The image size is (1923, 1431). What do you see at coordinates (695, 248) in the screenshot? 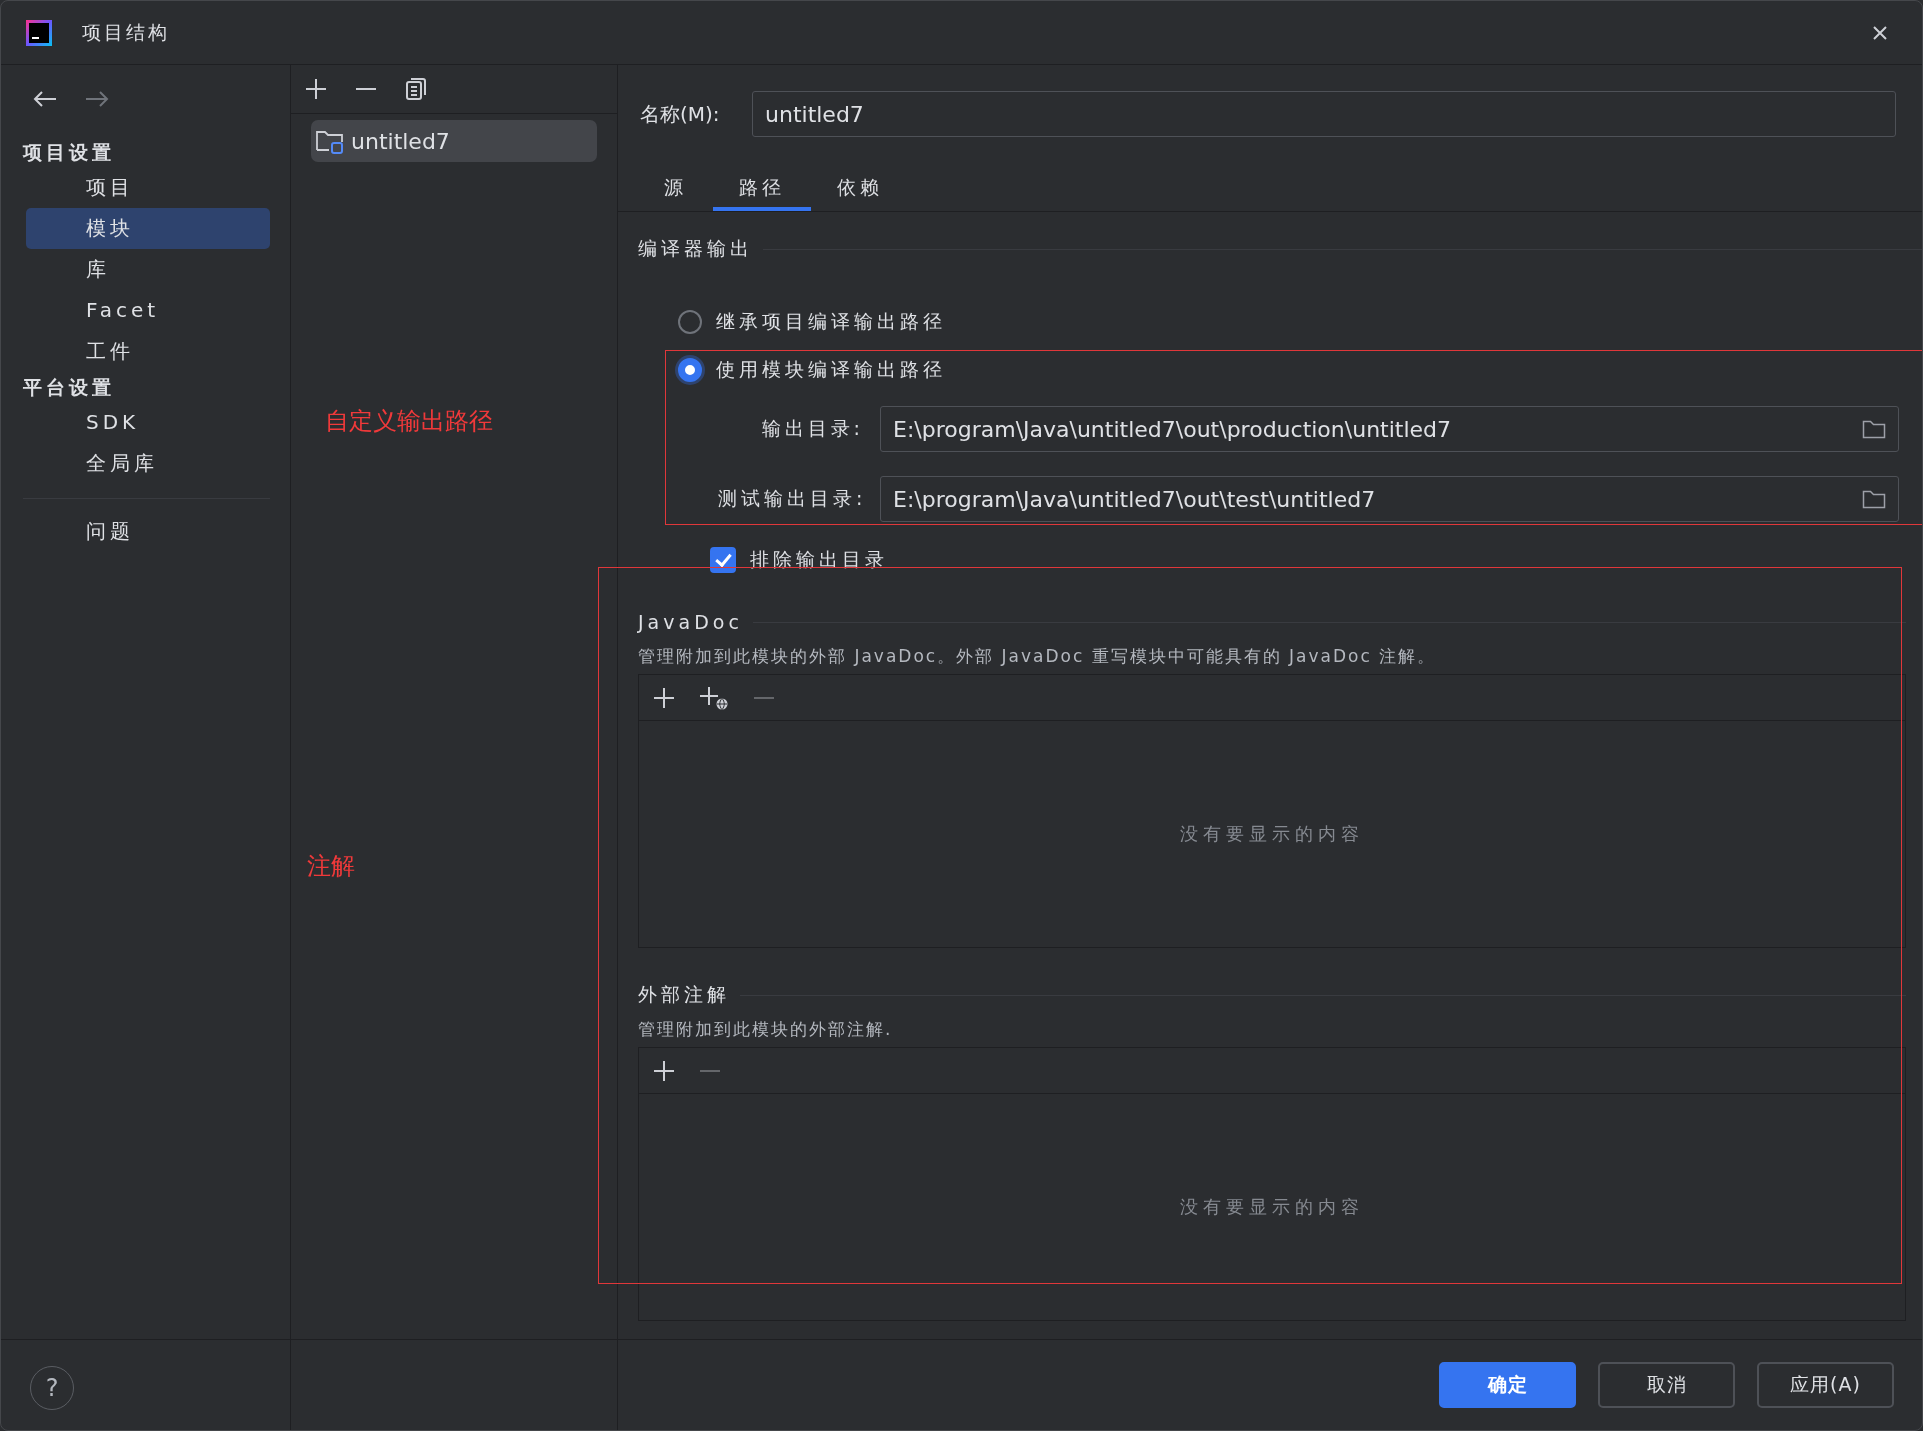
I see `group-title: 编译器输出` at bounding box center [695, 248].